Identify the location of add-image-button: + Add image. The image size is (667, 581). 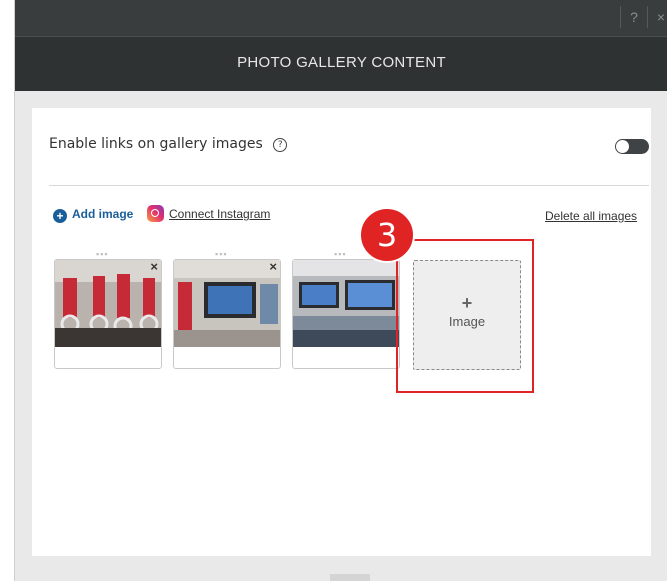
(93, 215).